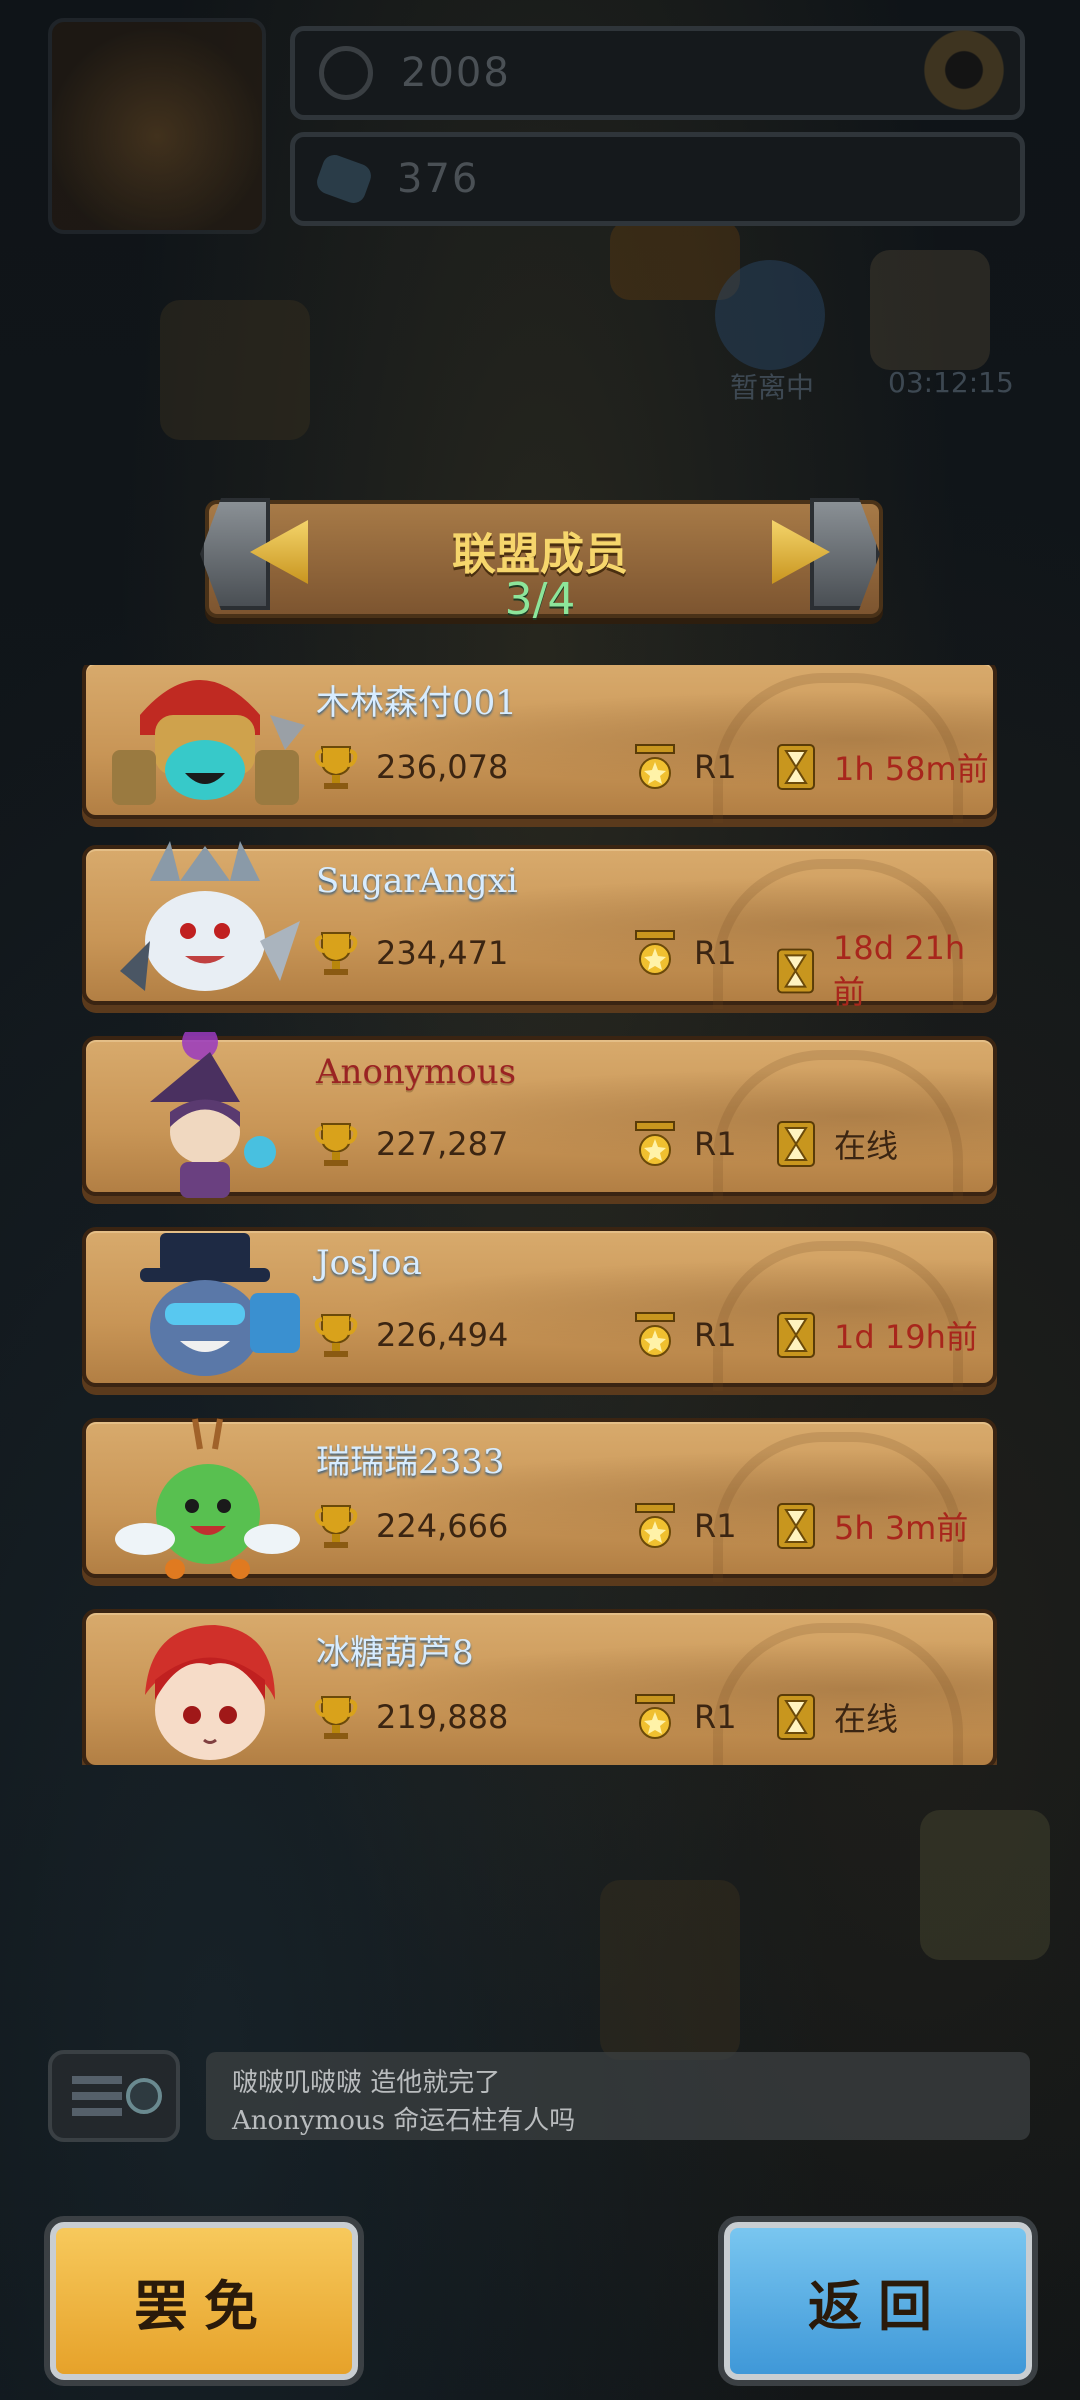 The width and height of the screenshot is (1080, 2400). I want to click on gem-count: 376, so click(438, 179).